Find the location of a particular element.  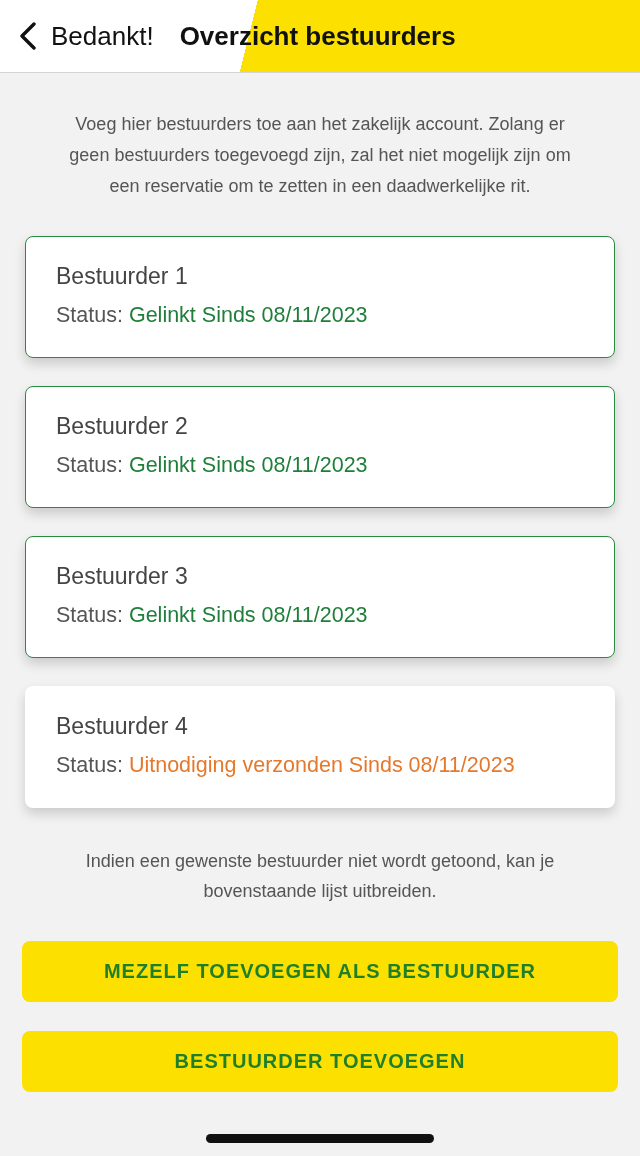

driver-card: Bestuurder 1 Status: Gelinkt Sinds 08/11/2023 is located at coordinates (320, 297).